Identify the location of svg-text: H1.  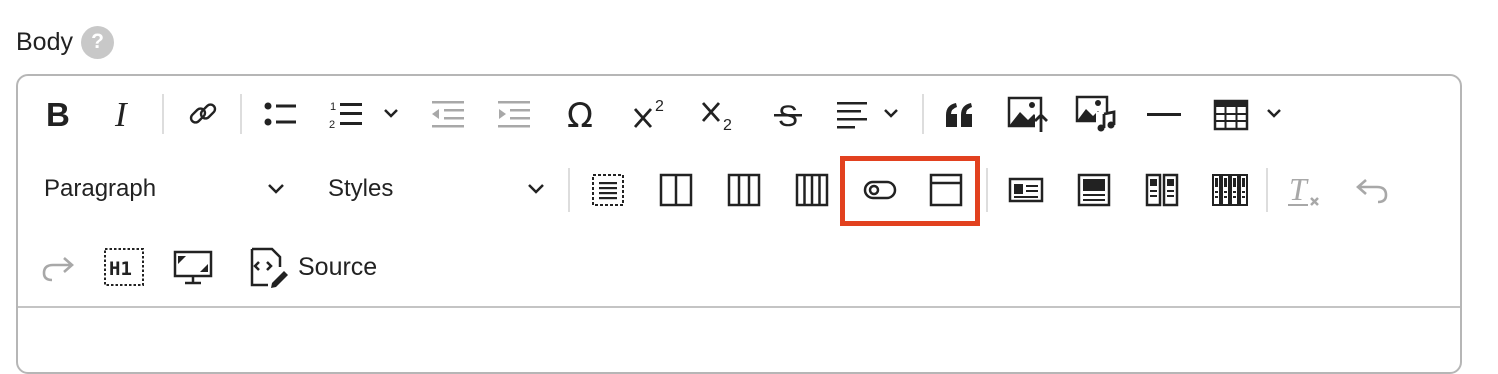
(120, 269).